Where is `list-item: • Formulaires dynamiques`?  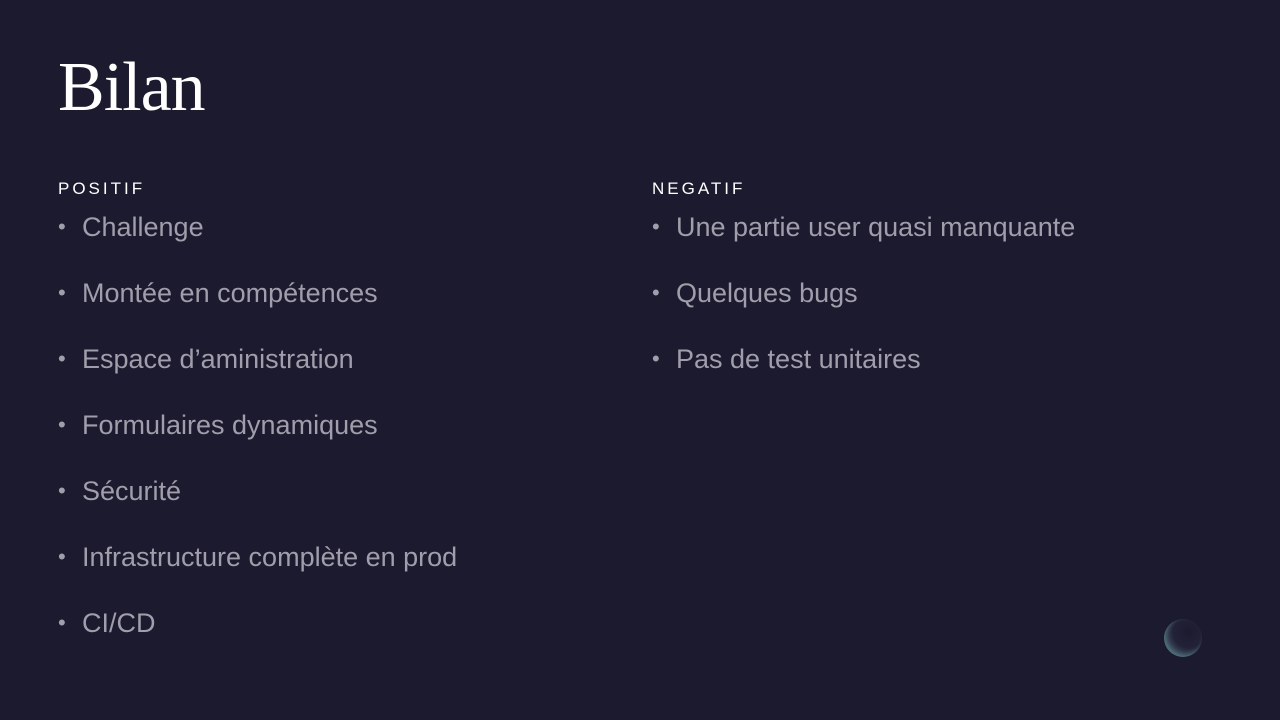
list-item: • Formulaires dynamiques is located at coordinates (257, 445).